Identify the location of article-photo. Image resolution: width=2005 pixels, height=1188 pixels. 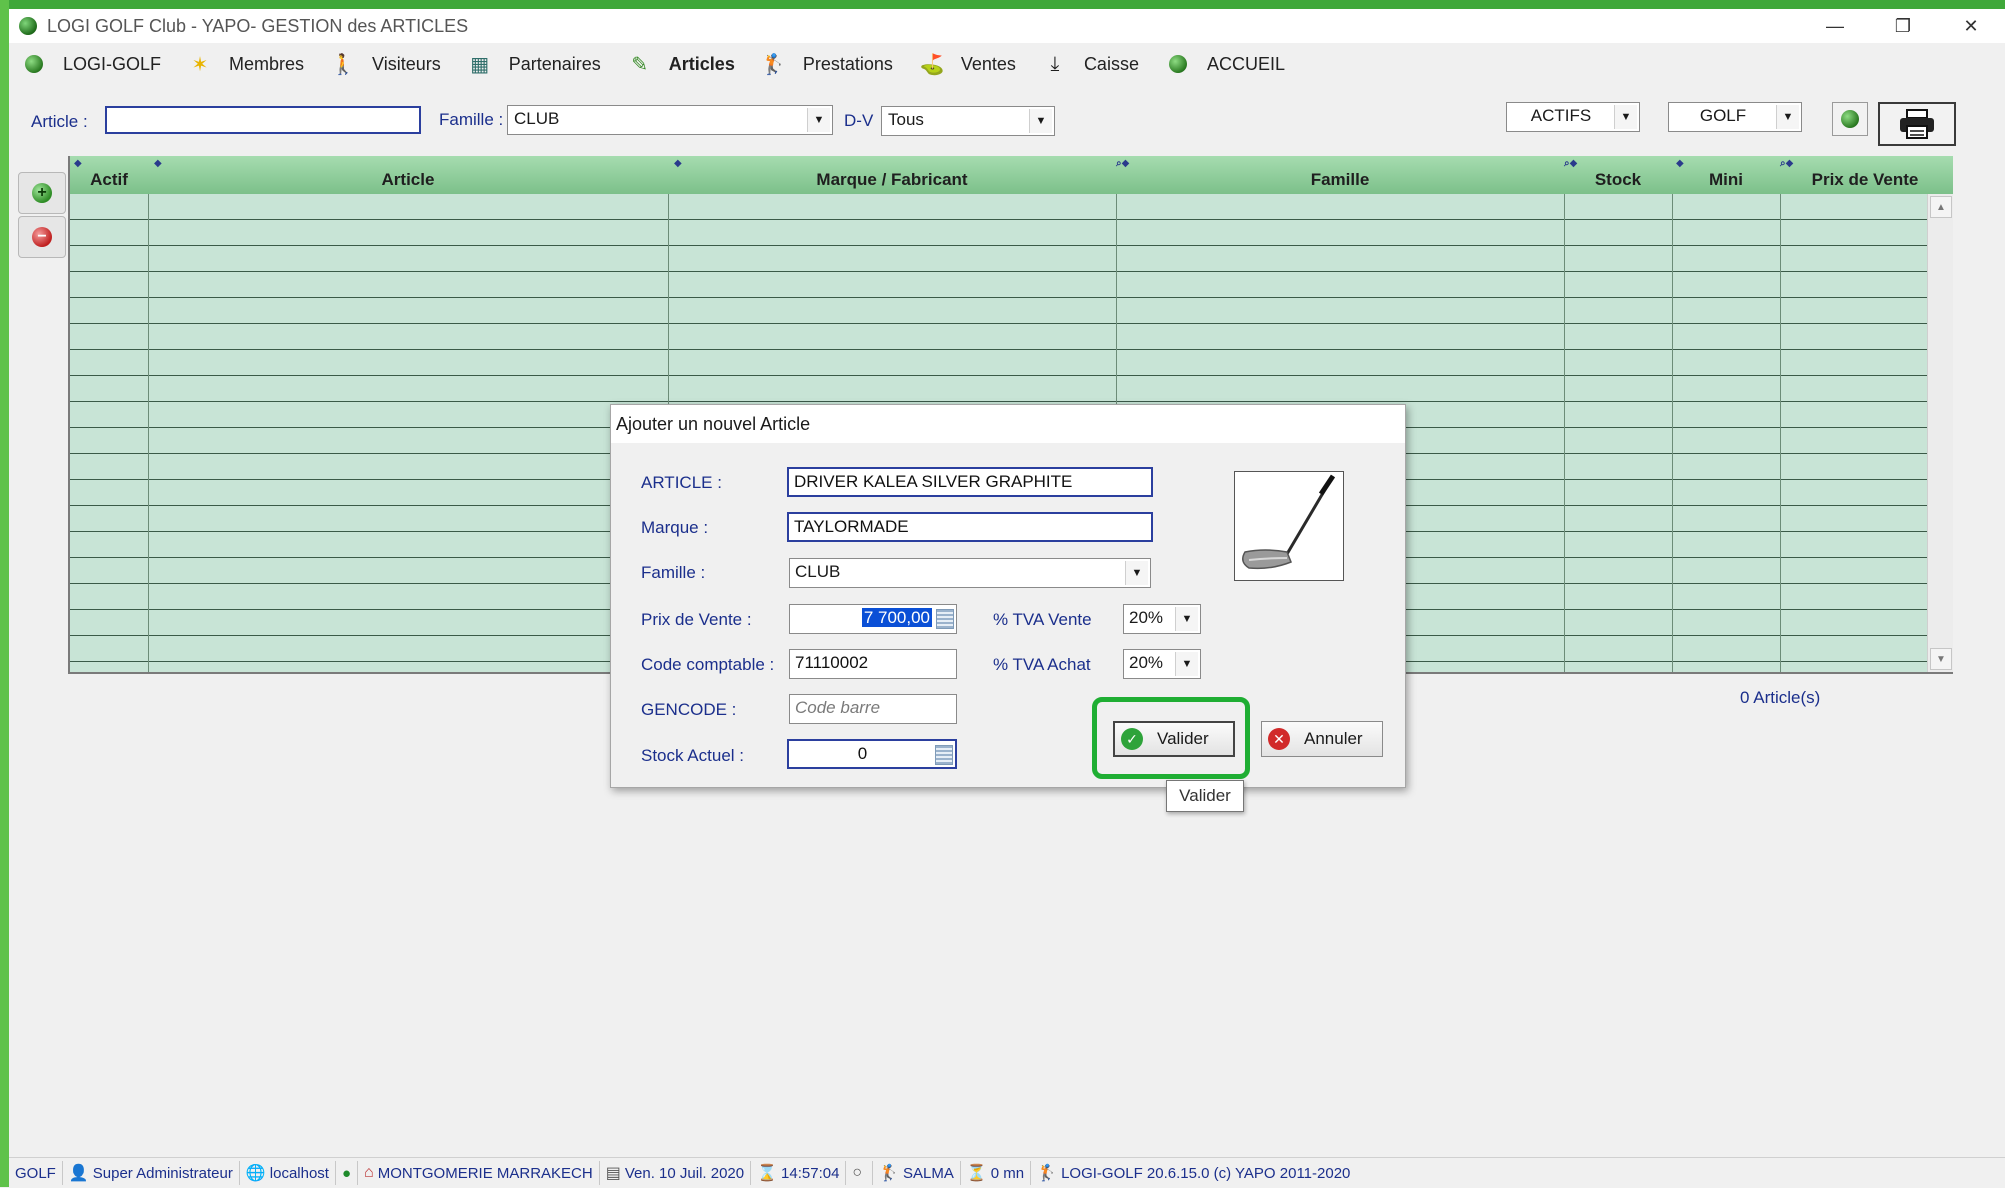
(1289, 526).